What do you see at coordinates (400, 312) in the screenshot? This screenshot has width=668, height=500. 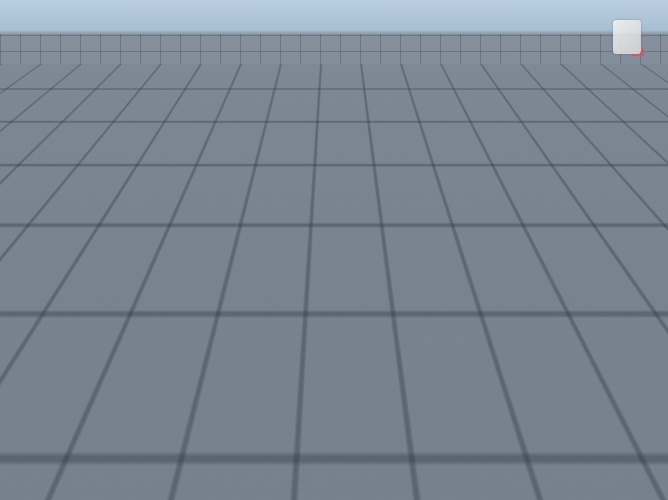 I see `team-item-combine: COMBINE` at bounding box center [400, 312].